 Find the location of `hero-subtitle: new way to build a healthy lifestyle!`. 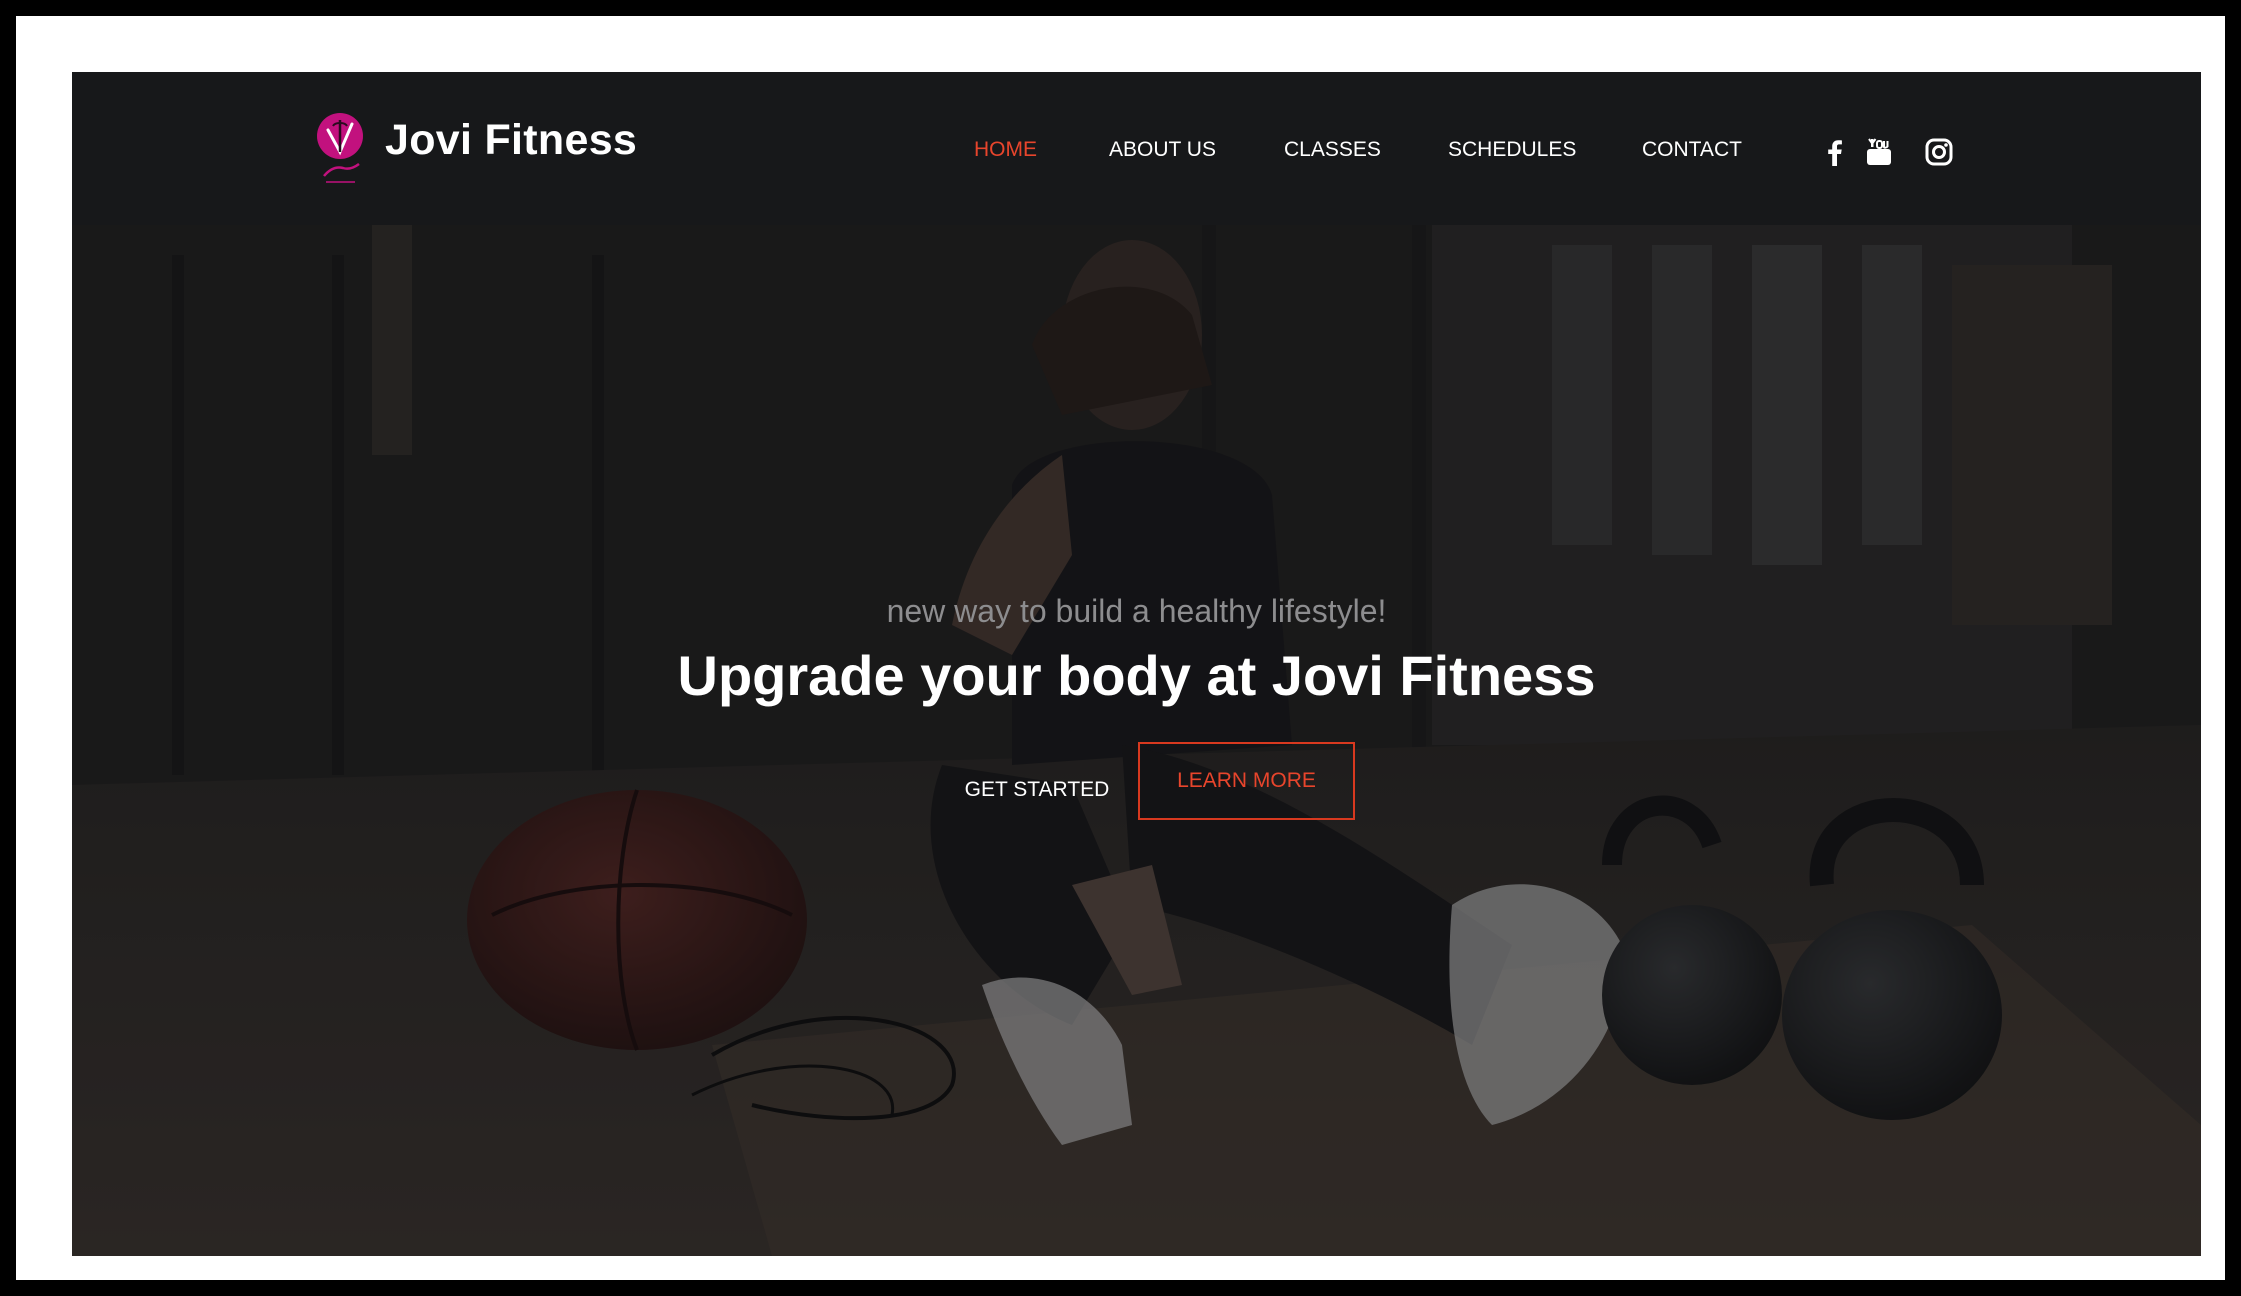

hero-subtitle: new way to build a healthy lifestyle! is located at coordinates (1136, 611).